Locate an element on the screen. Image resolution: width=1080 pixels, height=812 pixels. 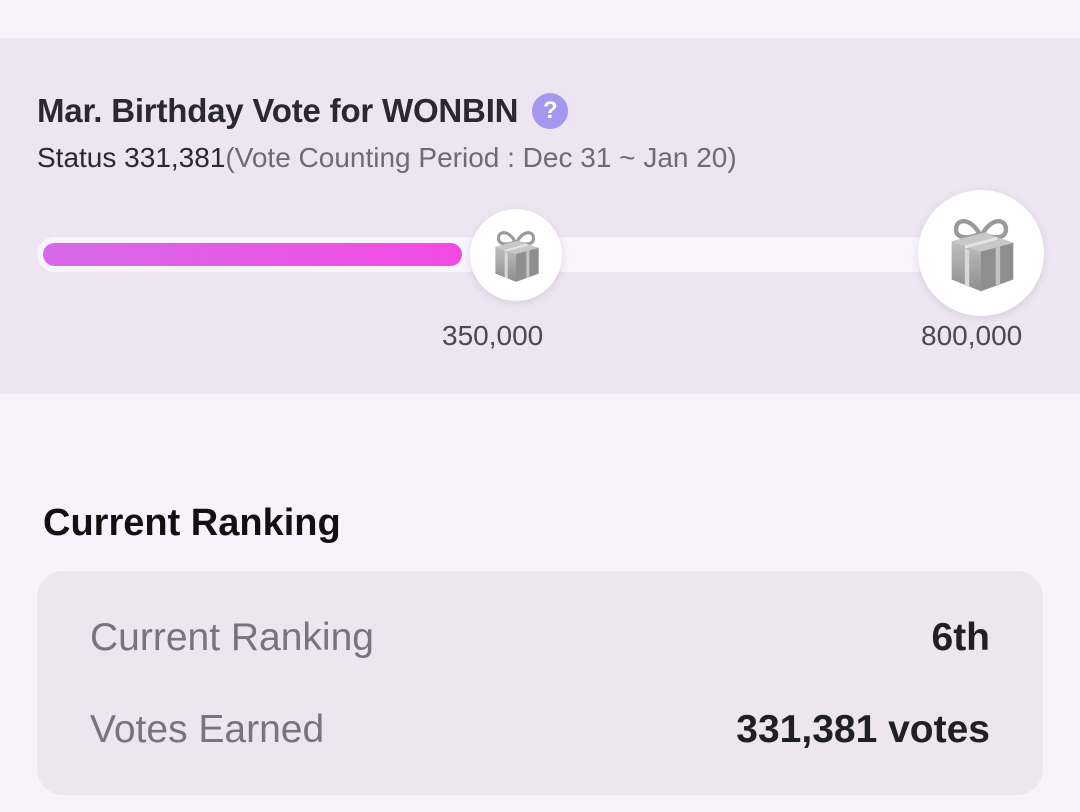
milestone-2-gift is located at coordinates (981, 253).